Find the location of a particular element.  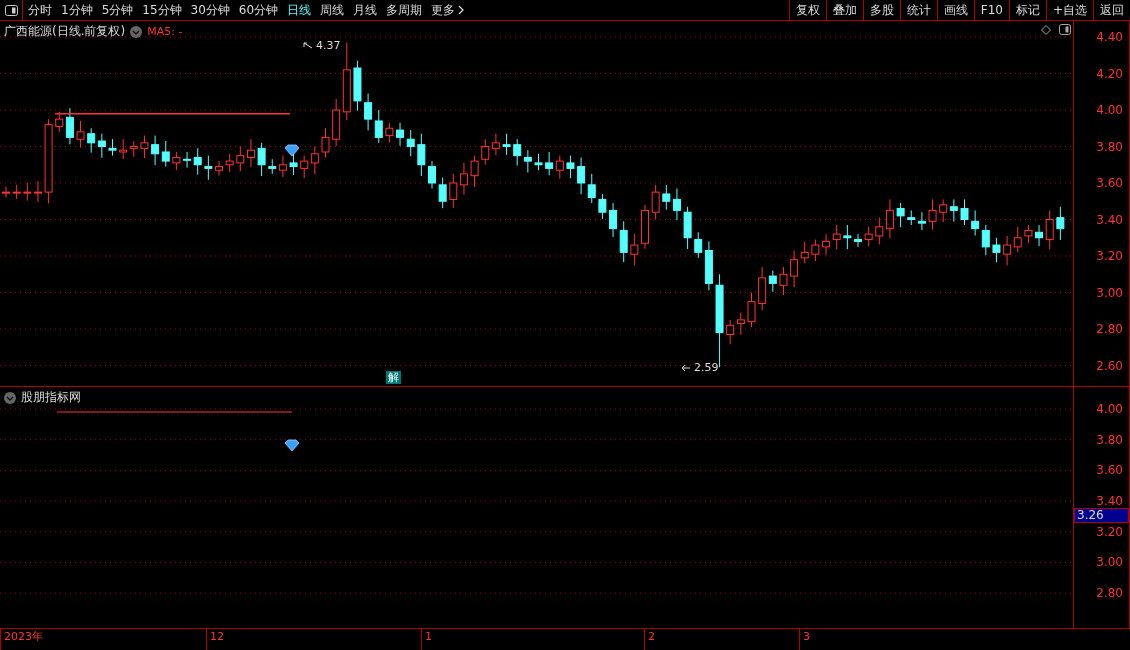

period-tab: 月线 is located at coordinates (365, 10).